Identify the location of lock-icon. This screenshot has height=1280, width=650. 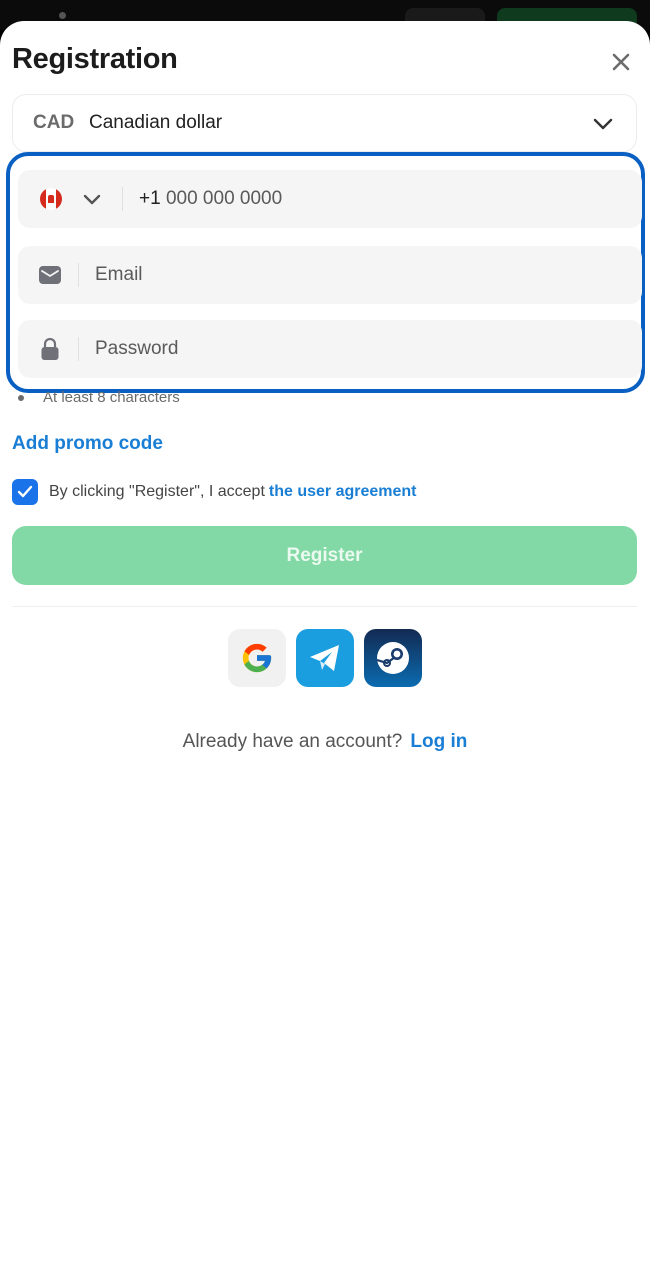
(50, 349).